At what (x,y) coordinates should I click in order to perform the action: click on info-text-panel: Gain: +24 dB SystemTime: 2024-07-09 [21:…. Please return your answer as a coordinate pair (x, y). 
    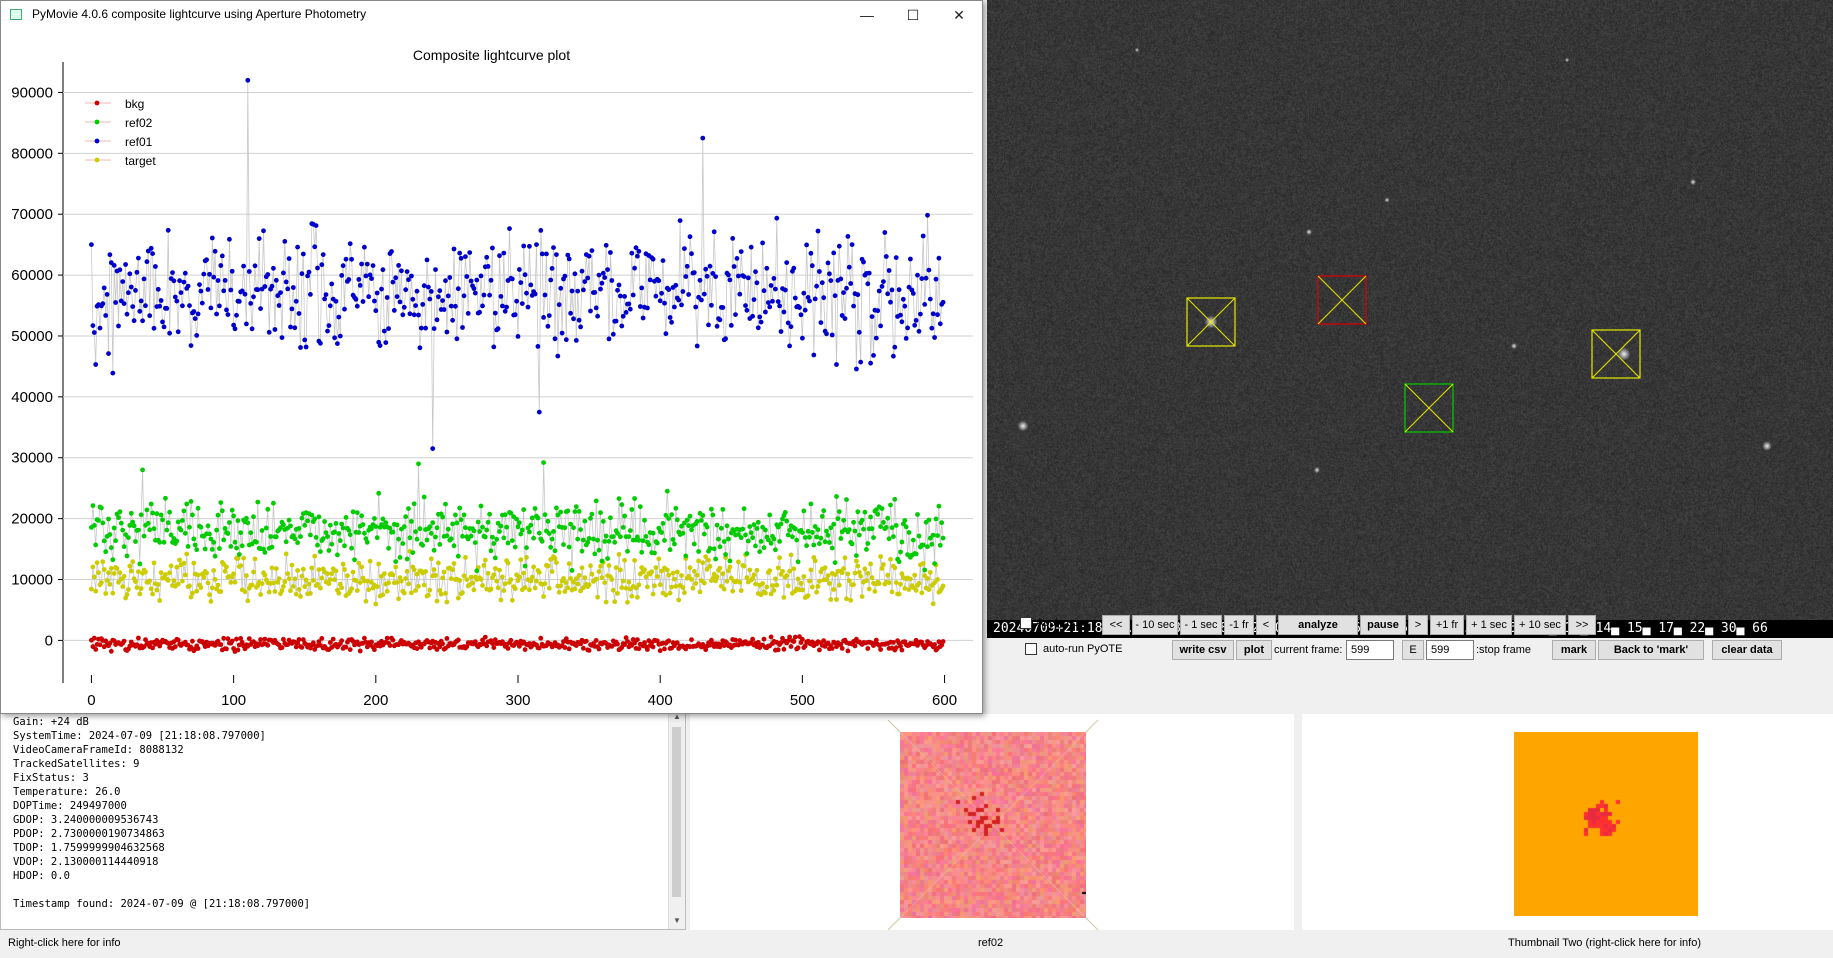
    Looking at the image, I should click on (343, 819).